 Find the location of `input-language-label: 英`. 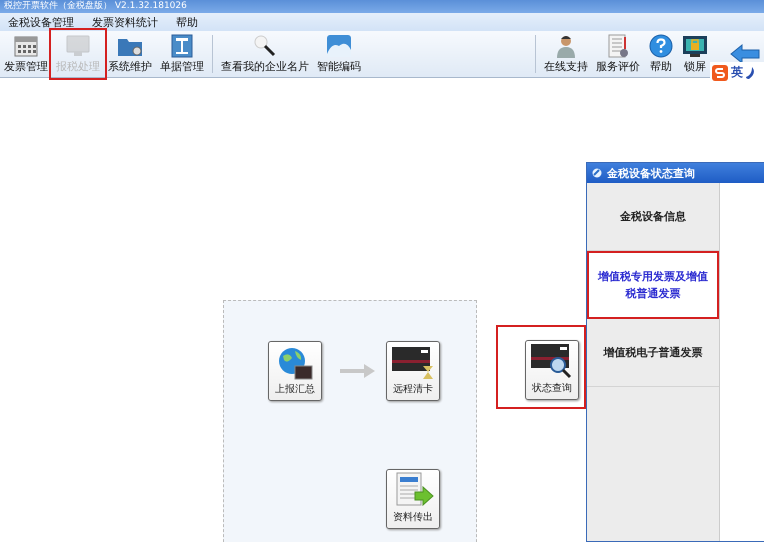

input-language-label: 英 is located at coordinates (737, 72).